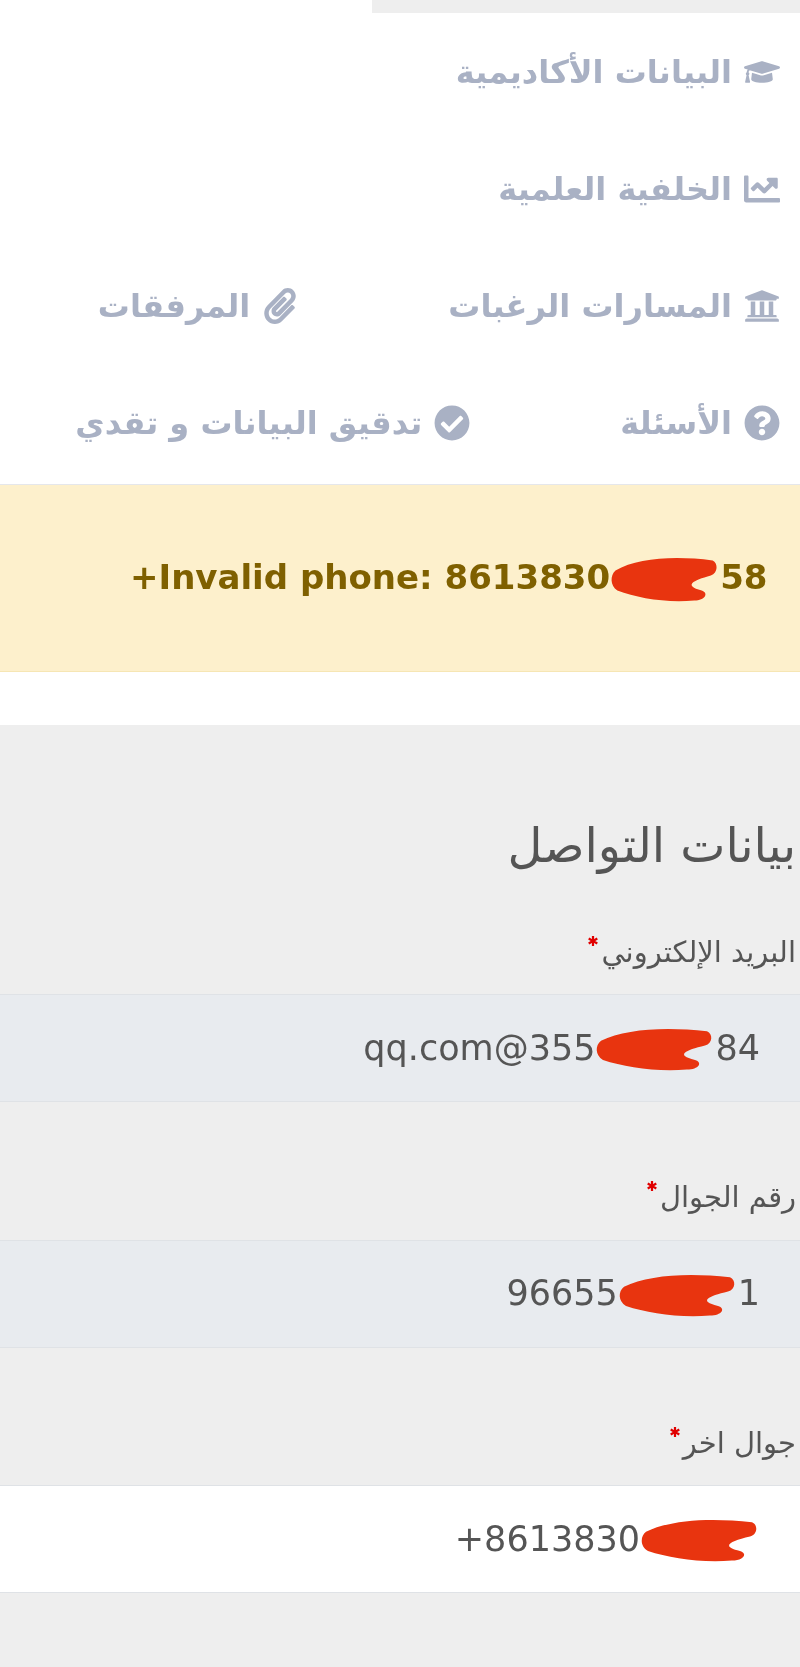  I want to click on nav-tab: تدقيق البيانات و تقدي, so click(273, 423).